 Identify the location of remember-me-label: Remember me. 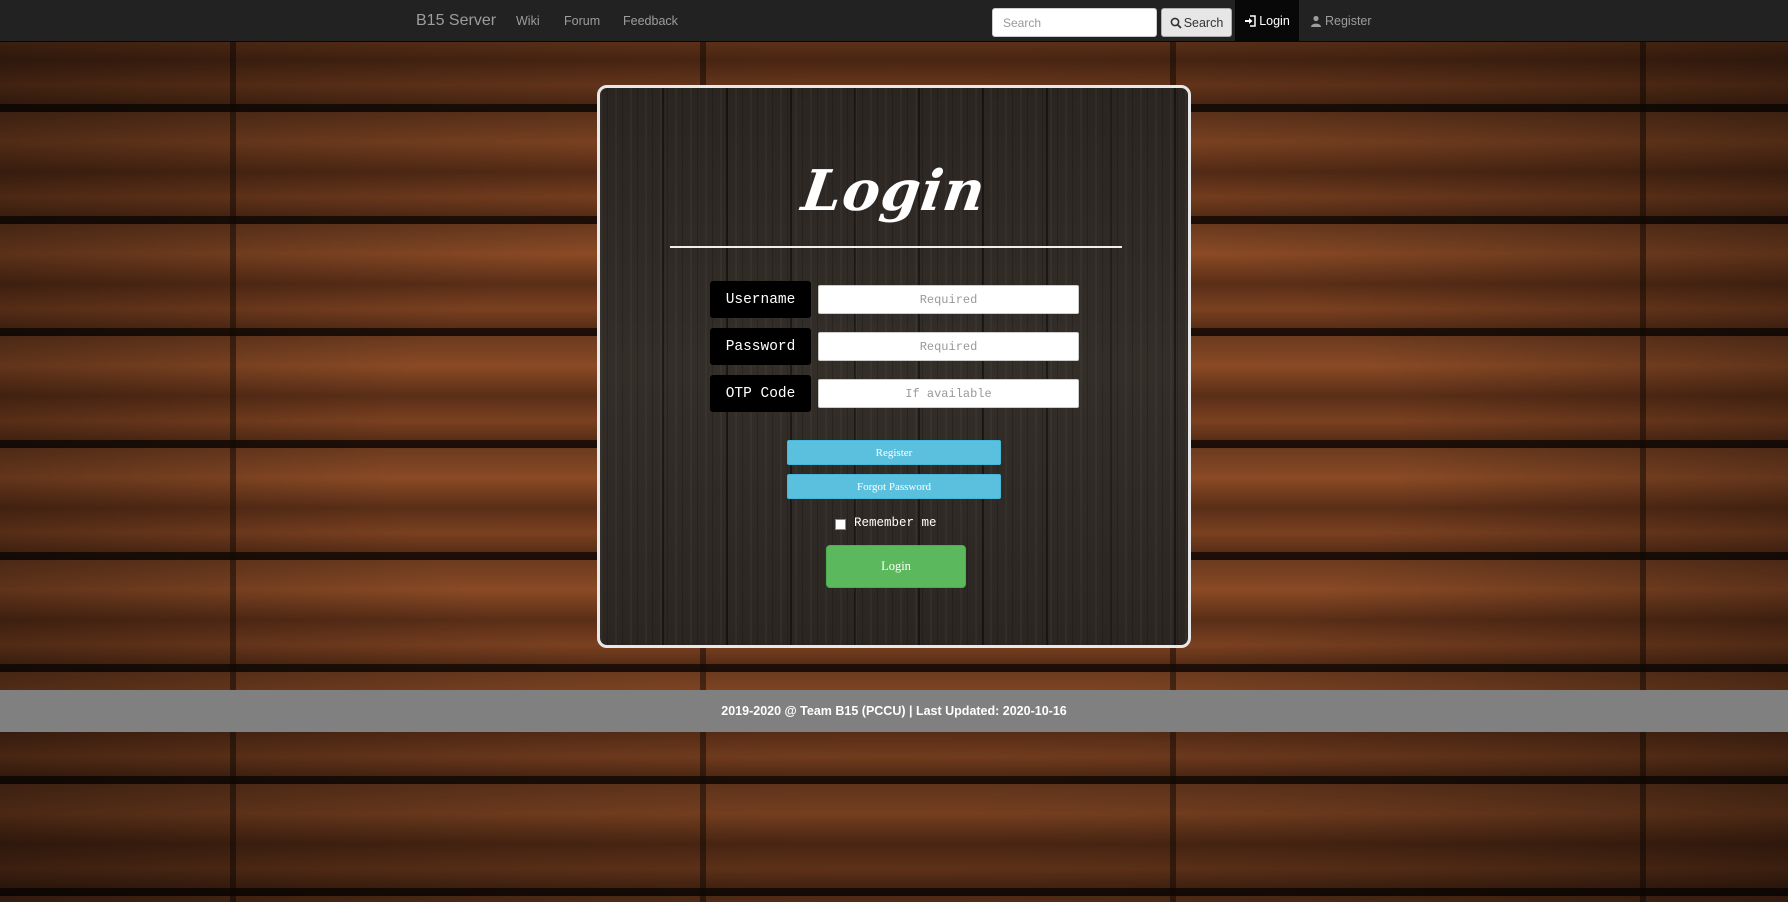
(895, 523).